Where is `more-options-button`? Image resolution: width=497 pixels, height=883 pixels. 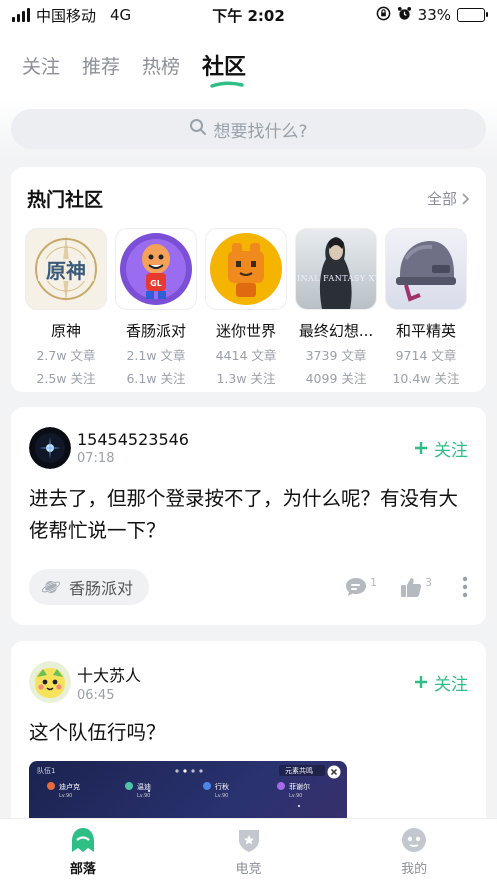
more-options-button is located at coordinates (465, 587).